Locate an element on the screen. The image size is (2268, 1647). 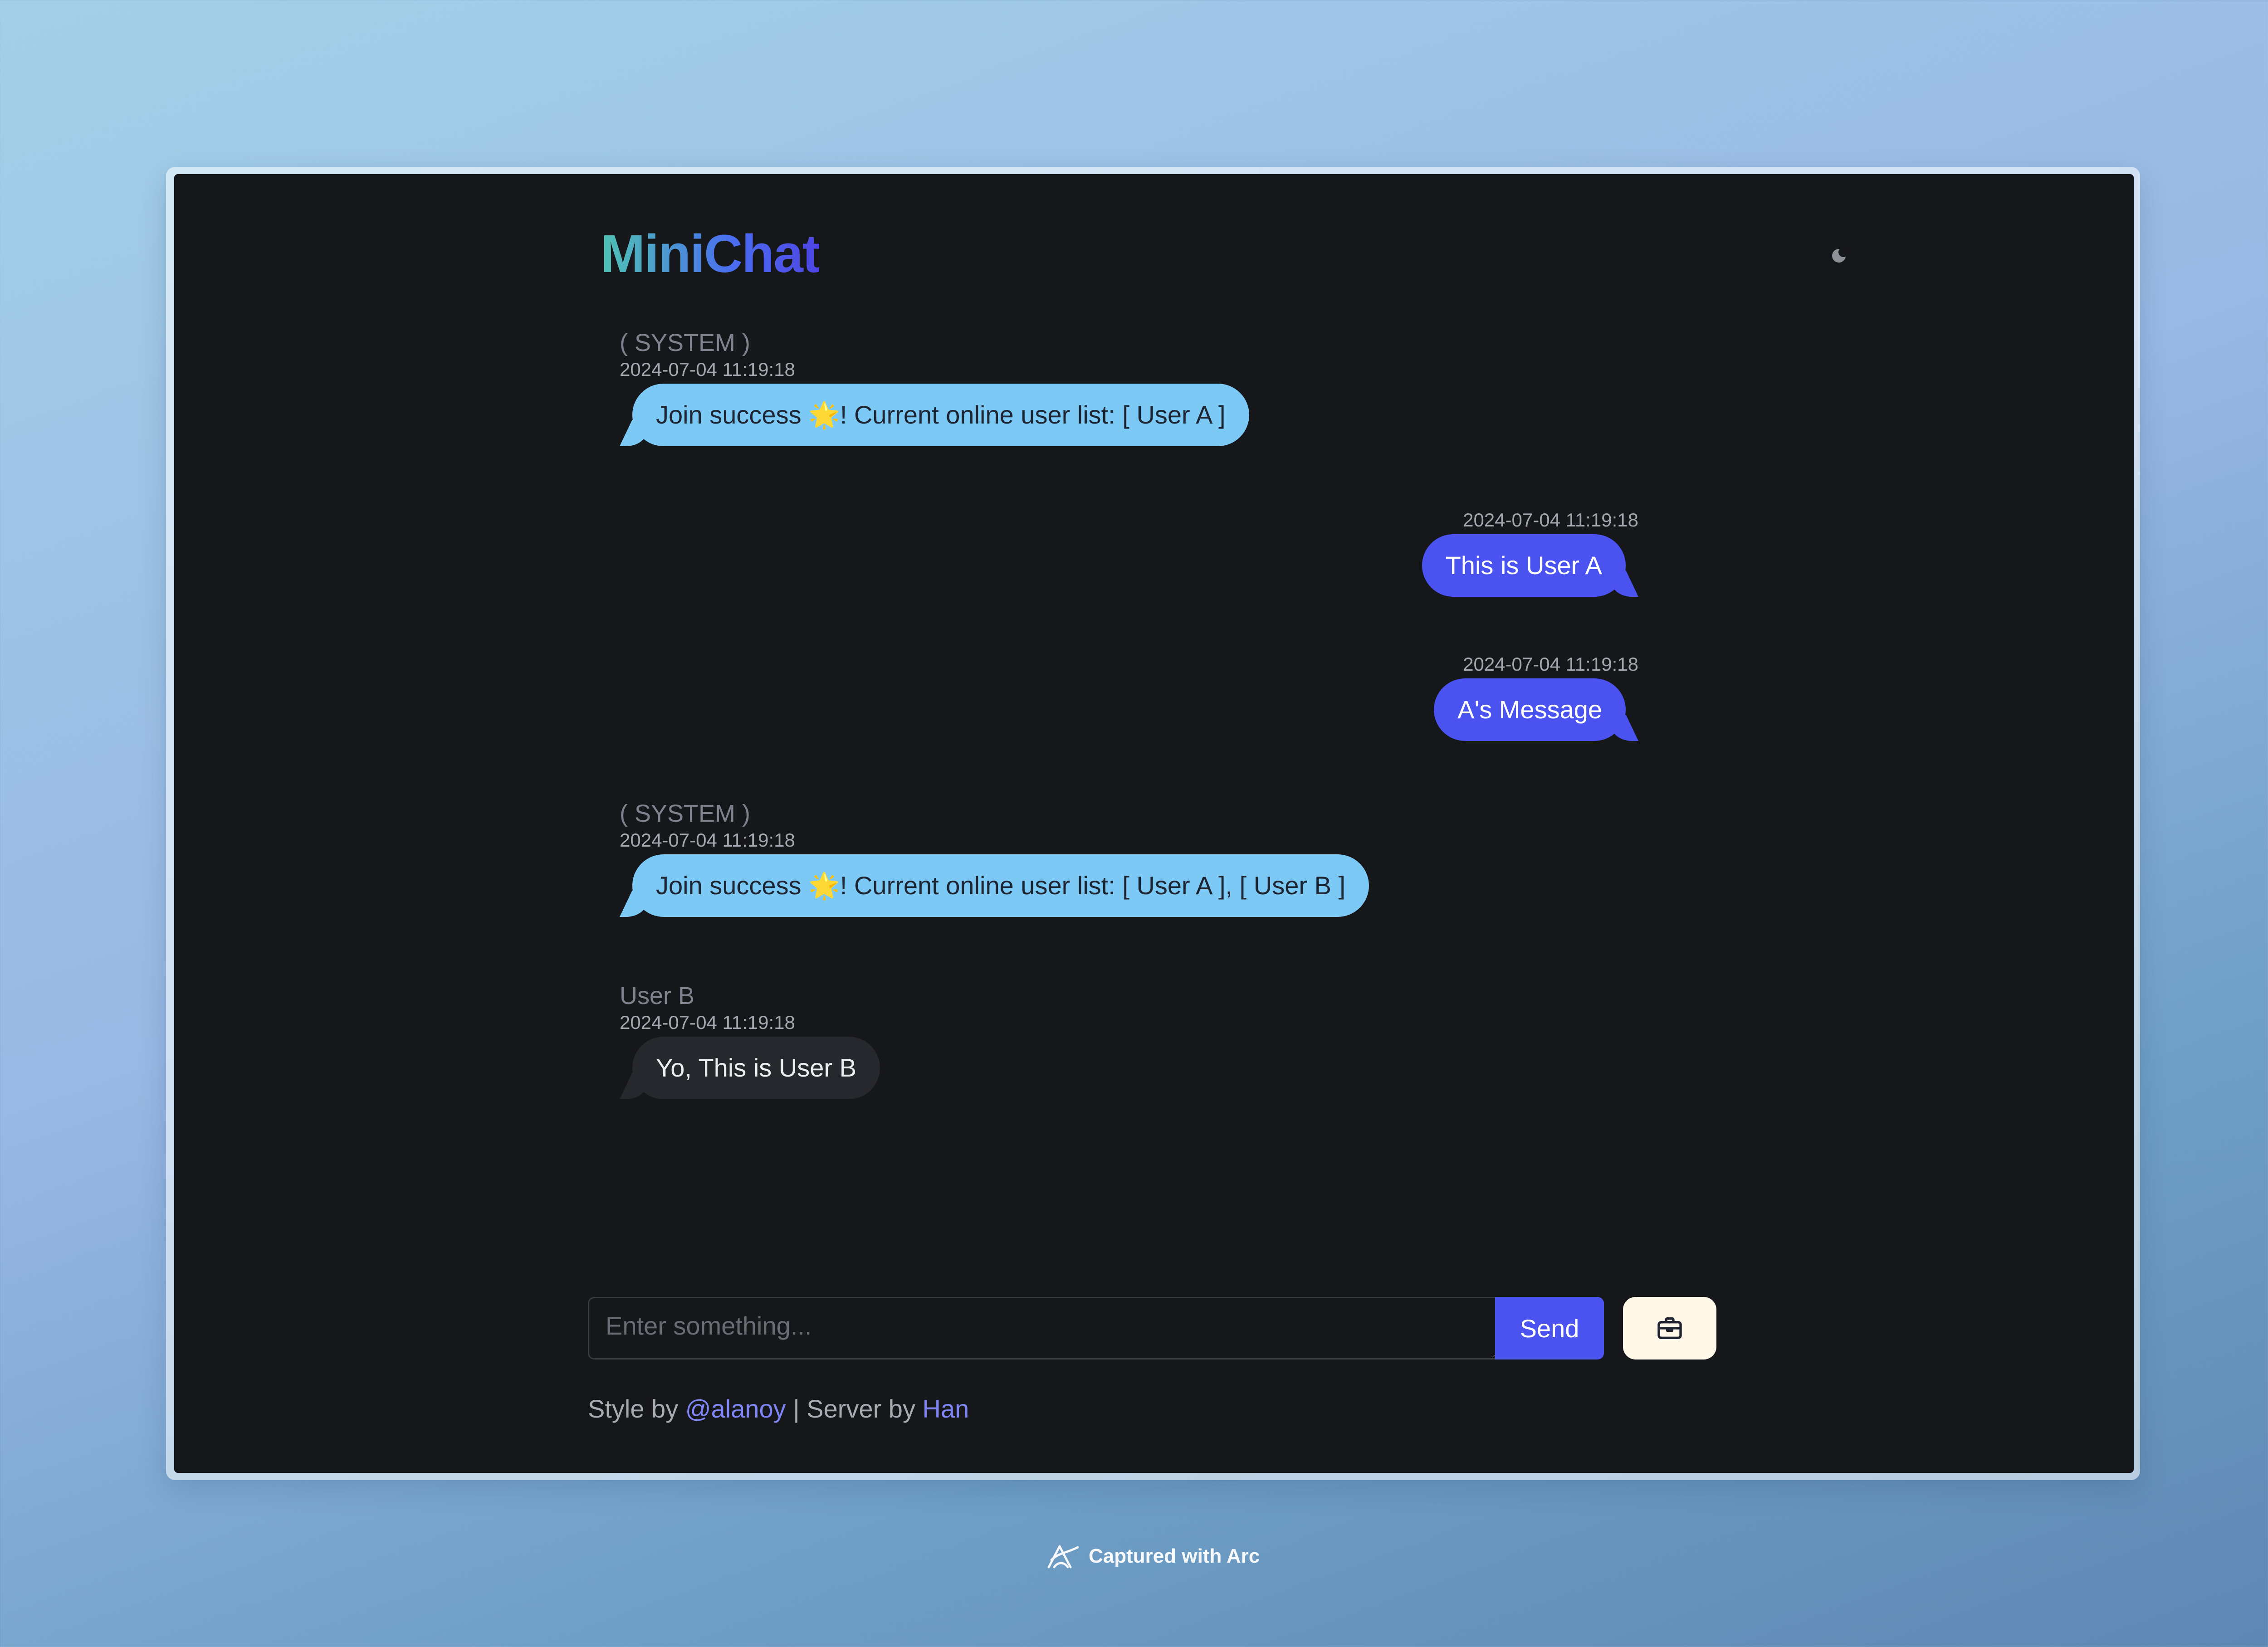
message-self-1: 2024-07-04 11:19:18 This is User A is located at coordinates (1530, 553).